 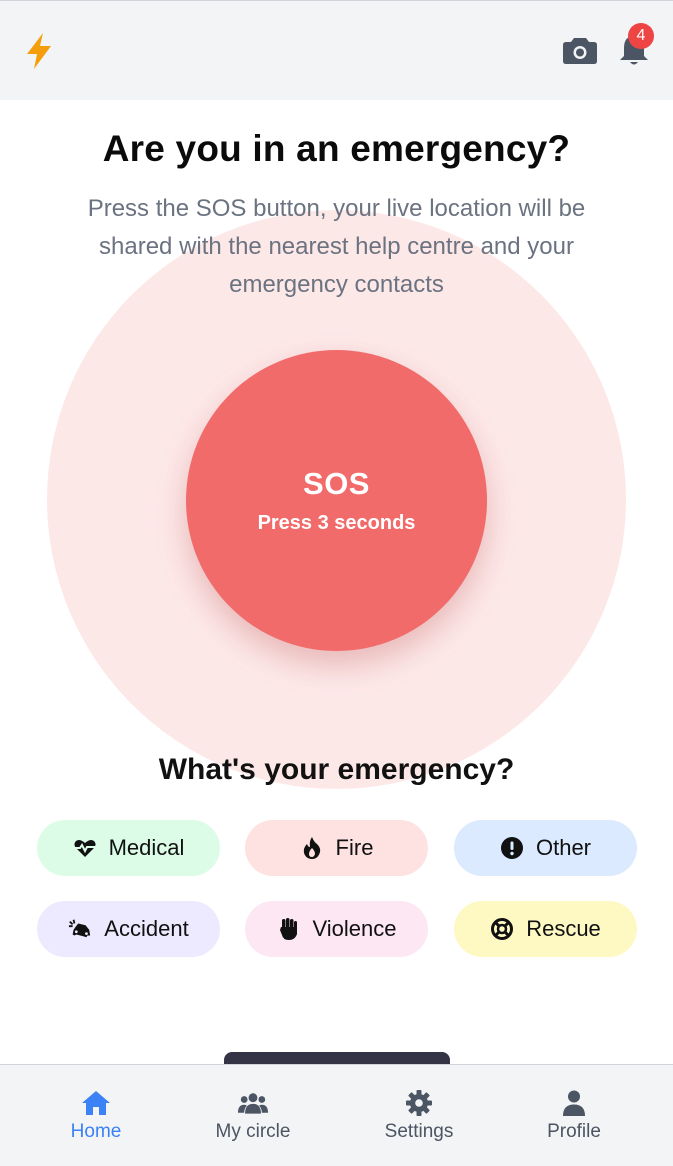 I want to click on emergency-accident-button: Accident, so click(x=128, y=929).